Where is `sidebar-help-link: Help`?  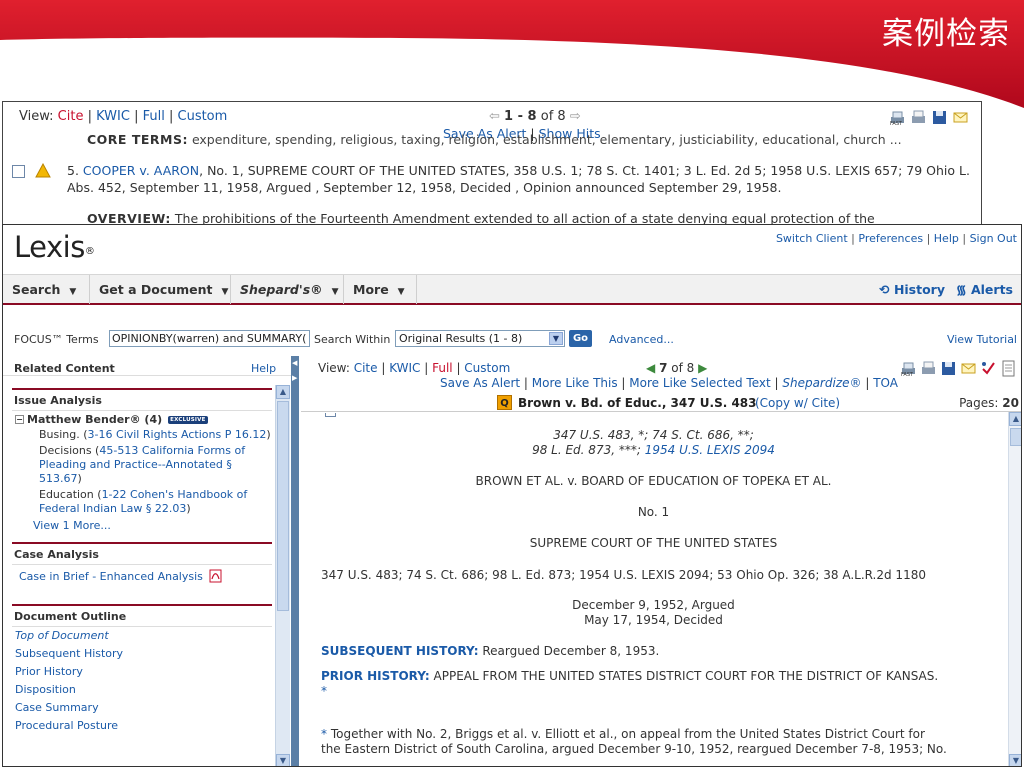
sidebar-help-link: Help is located at coordinates (263, 368).